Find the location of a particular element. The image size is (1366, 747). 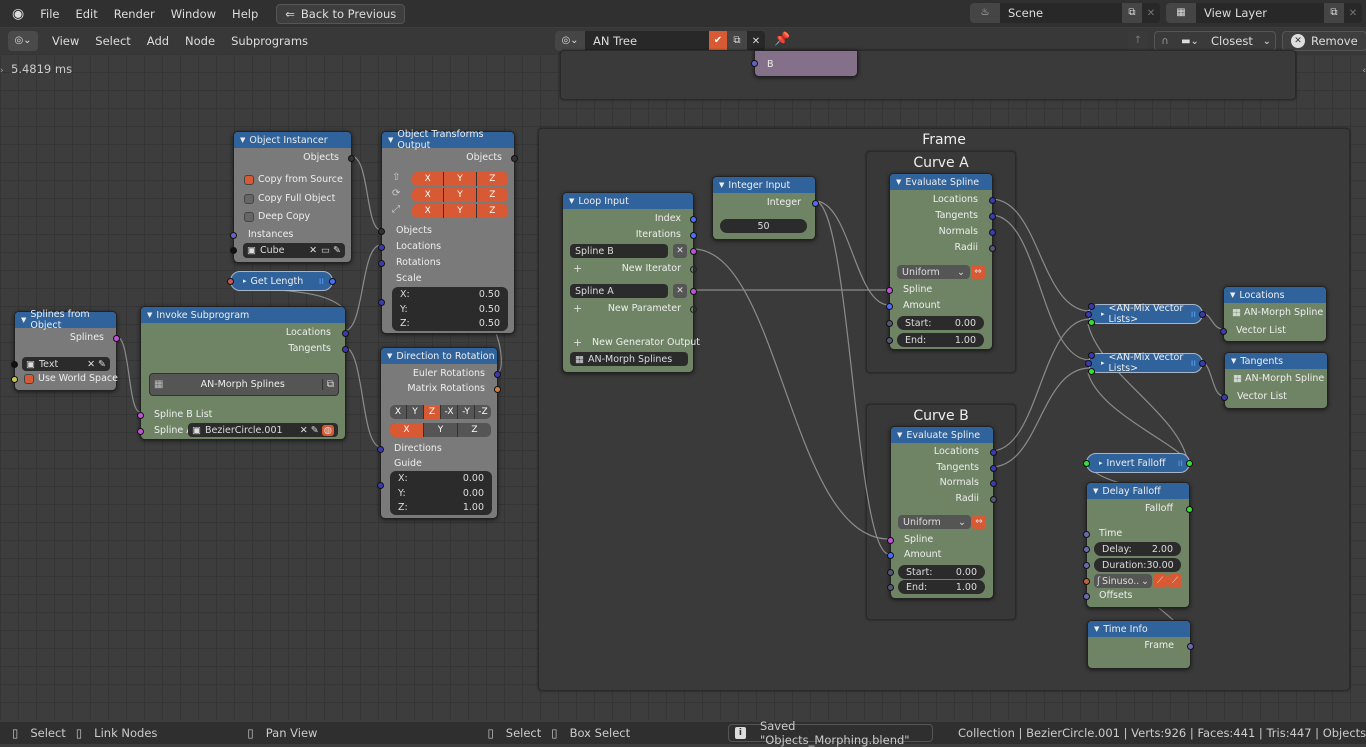

socket-directions-in is located at coordinates (380, 449).